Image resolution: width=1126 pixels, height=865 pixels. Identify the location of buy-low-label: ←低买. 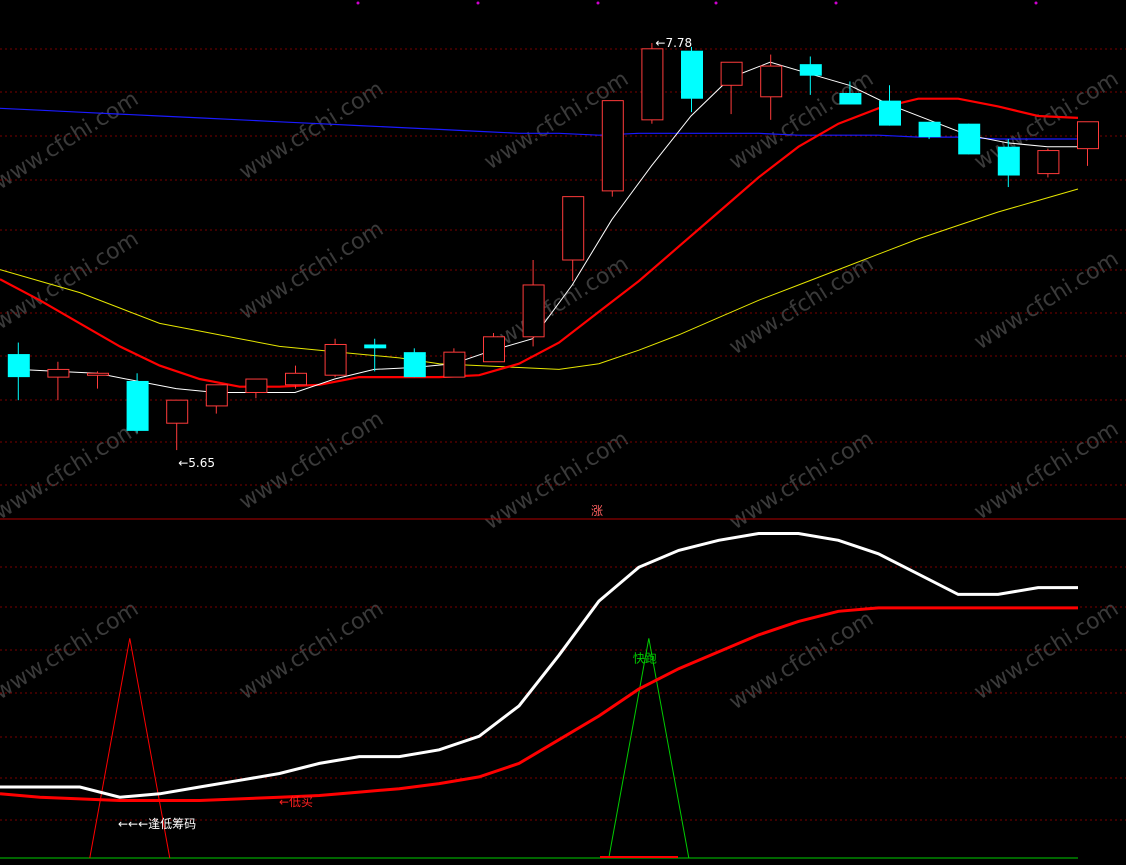
(296, 802).